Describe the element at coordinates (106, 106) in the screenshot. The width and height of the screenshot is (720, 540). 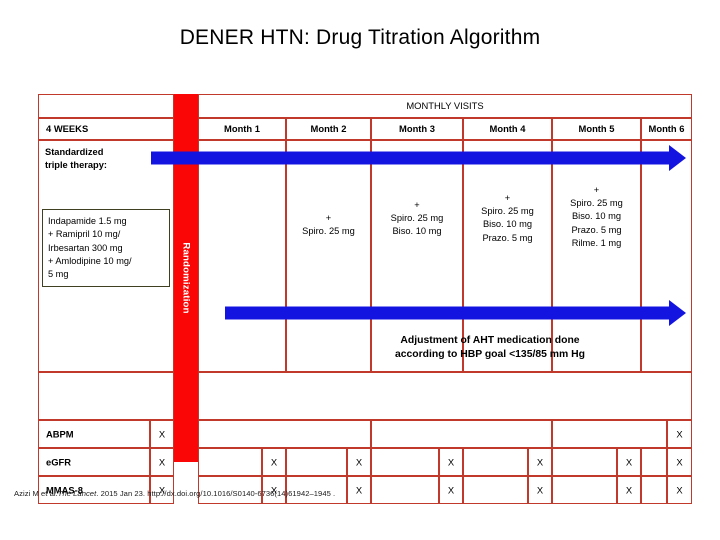
I see `header-blank-cell` at that location.